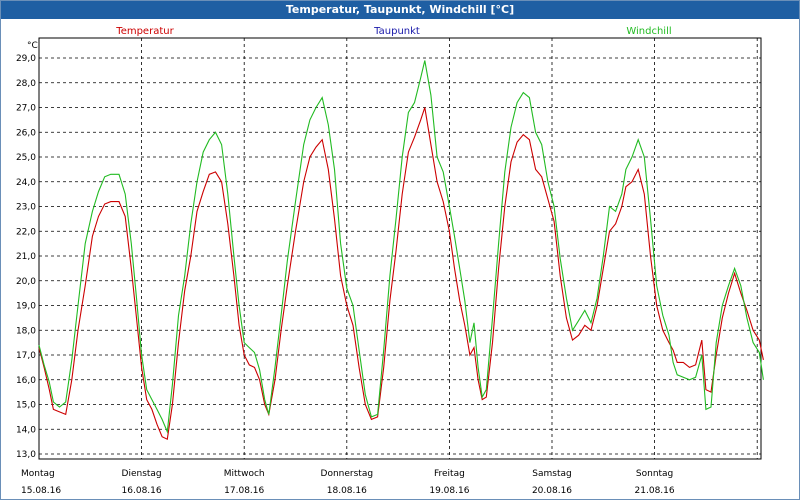 The width and height of the screenshot is (800, 500). Describe the element at coordinates (396, 31) in the screenshot. I see `legend-item-taupunkt: Taupunkt` at that location.